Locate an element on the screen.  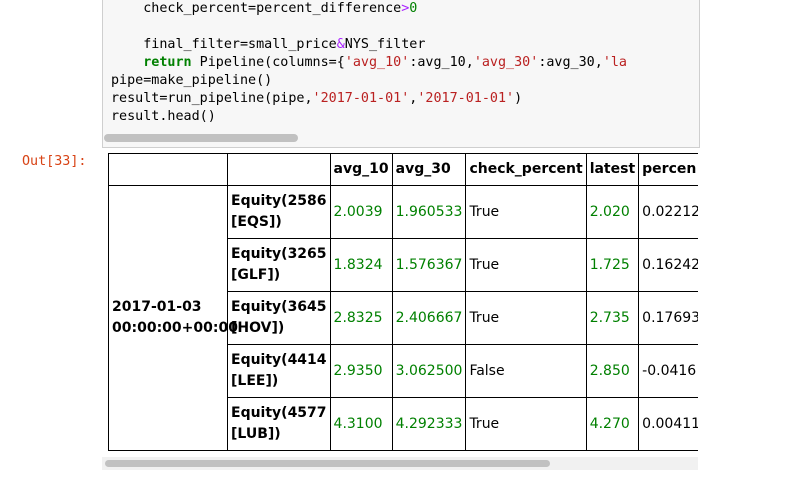
equity-index: Equity(3645 [HOV]) is located at coordinates (279, 318).